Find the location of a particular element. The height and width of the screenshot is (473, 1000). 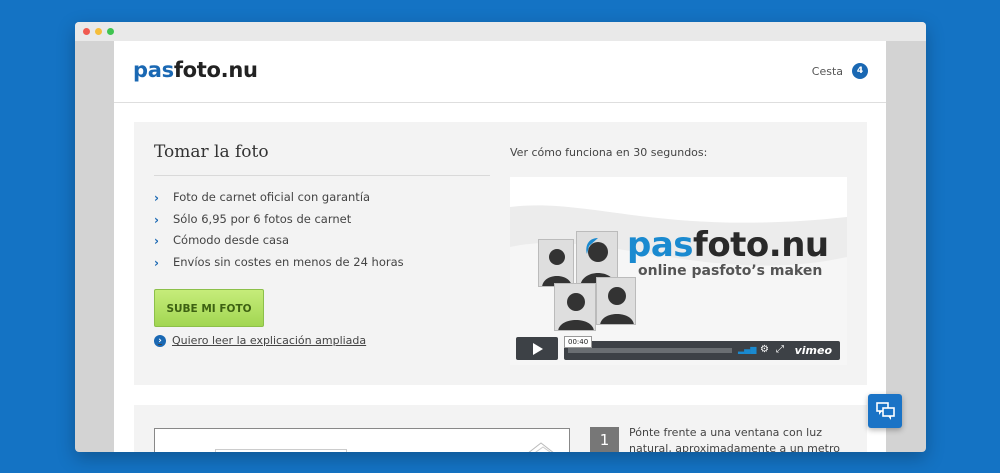

video-progress-bar: 00:40 is located at coordinates (648, 344).